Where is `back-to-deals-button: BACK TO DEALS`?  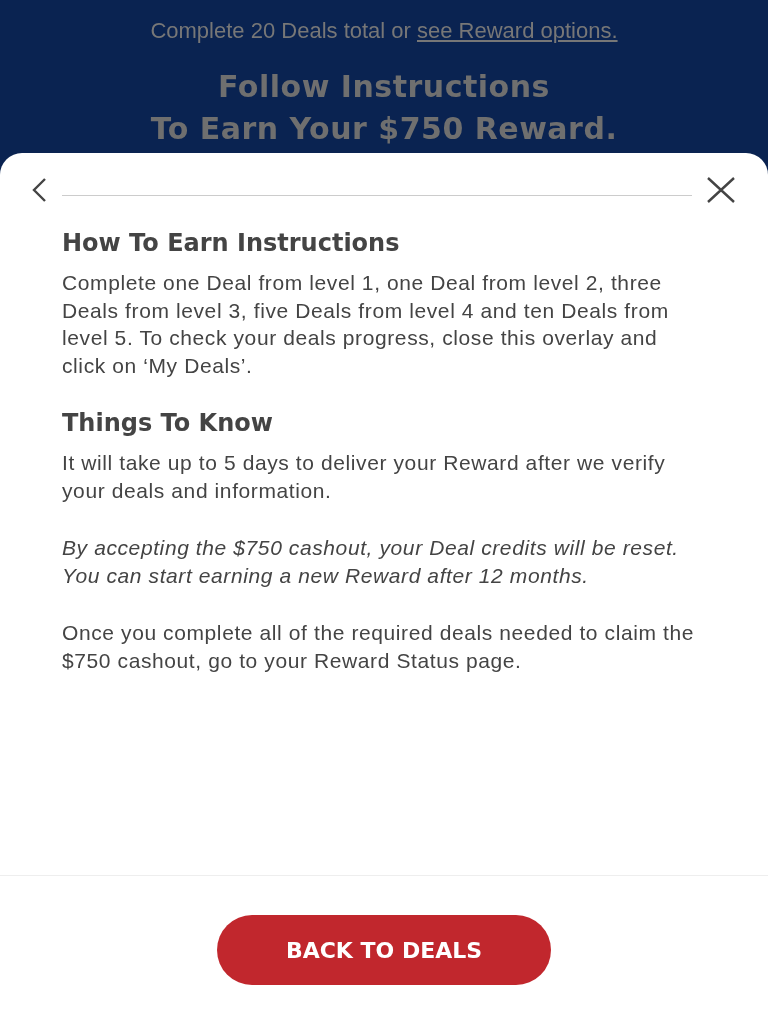 back-to-deals-button: BACK TO DEALS is located at coordinates (384, 950).